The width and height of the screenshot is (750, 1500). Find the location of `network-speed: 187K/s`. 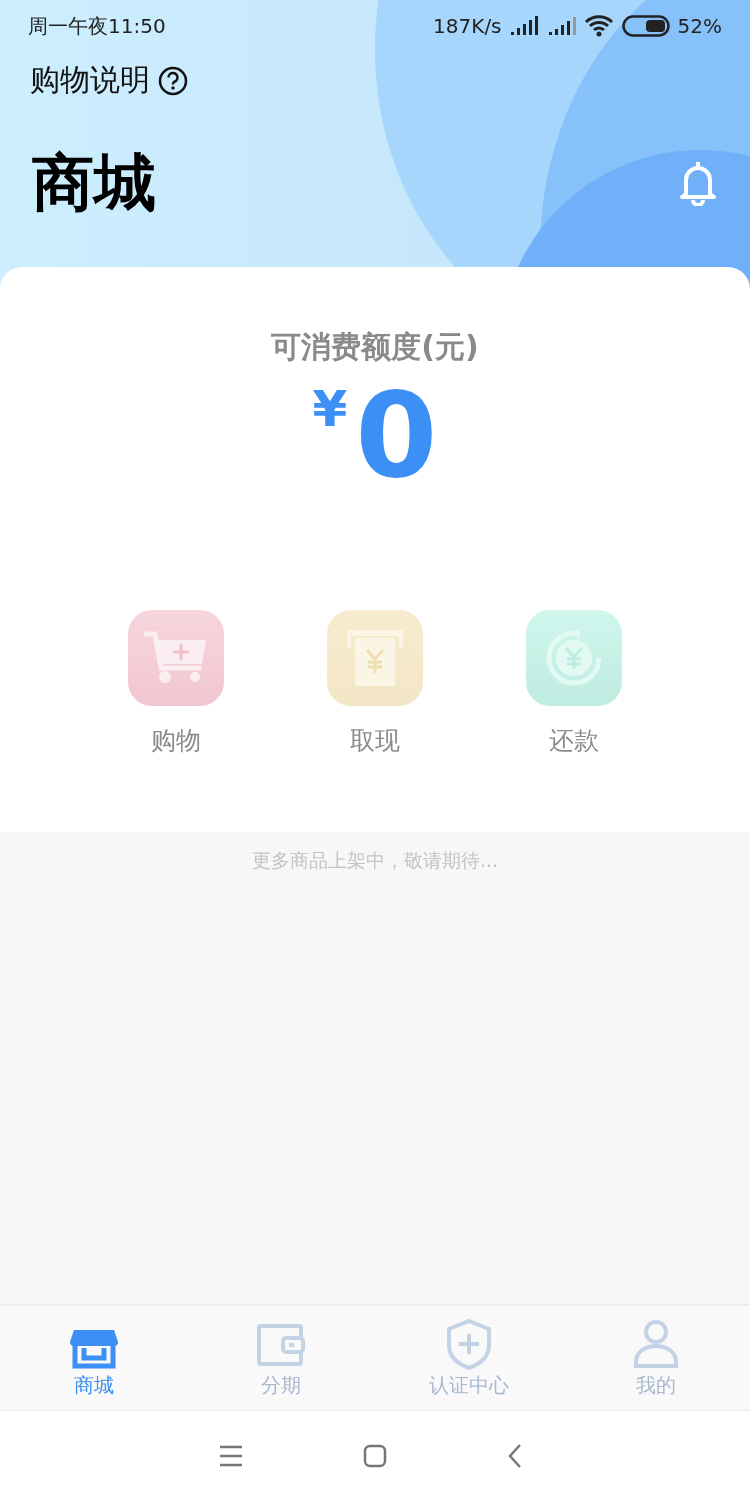

network-speed: 187K/s is located at coordinates (467, 26).